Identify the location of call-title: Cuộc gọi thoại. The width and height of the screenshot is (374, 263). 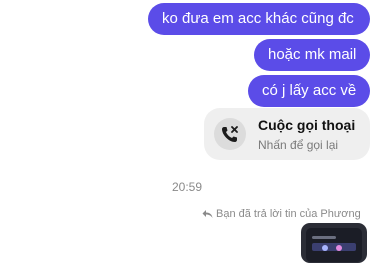
(307, 125).